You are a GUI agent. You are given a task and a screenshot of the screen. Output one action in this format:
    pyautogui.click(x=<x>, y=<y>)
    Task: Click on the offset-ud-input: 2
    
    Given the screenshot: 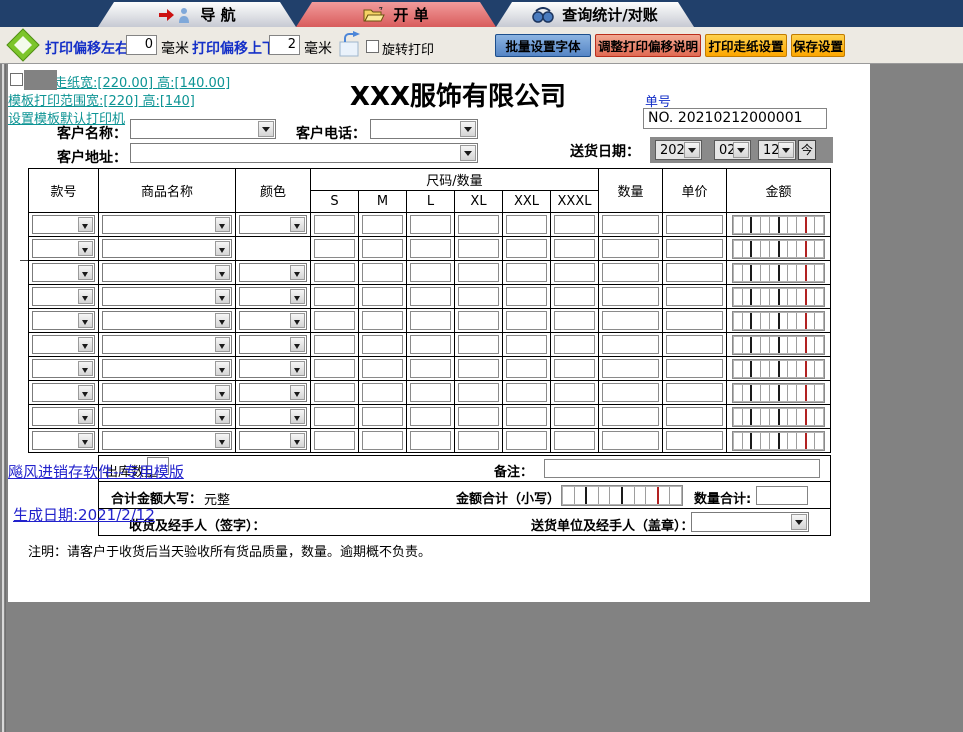 What is the action you would take?
    pyautogui.click(x=284, y=45)
    